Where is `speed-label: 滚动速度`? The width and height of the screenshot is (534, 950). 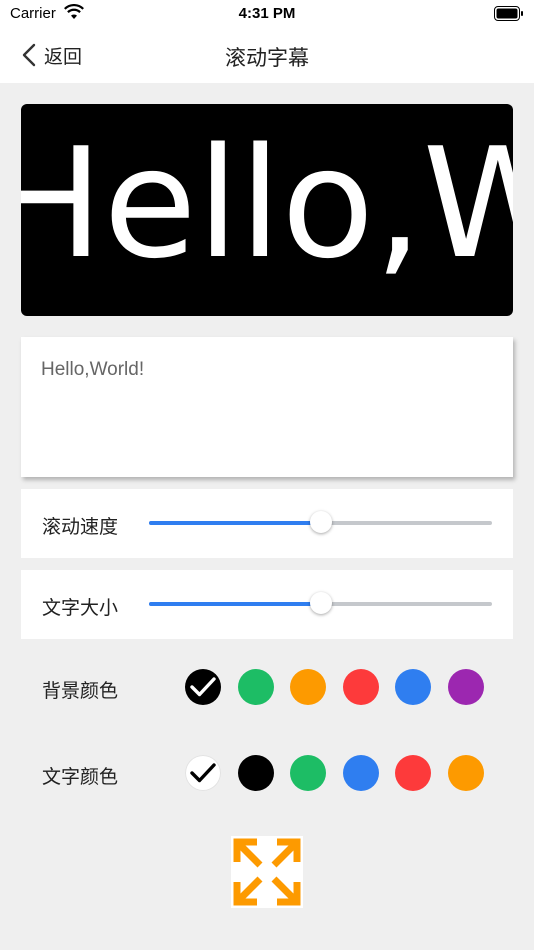 speed-label: 滚动速度 is located at coordinates (80, 527).